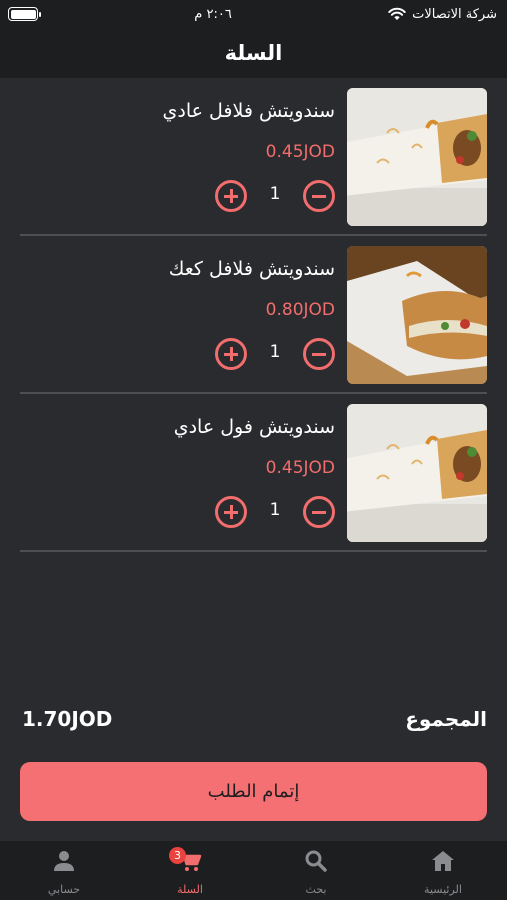  Describe the element at coordinates (316, 861) in the screenshot. I see `search-icon` at that location.